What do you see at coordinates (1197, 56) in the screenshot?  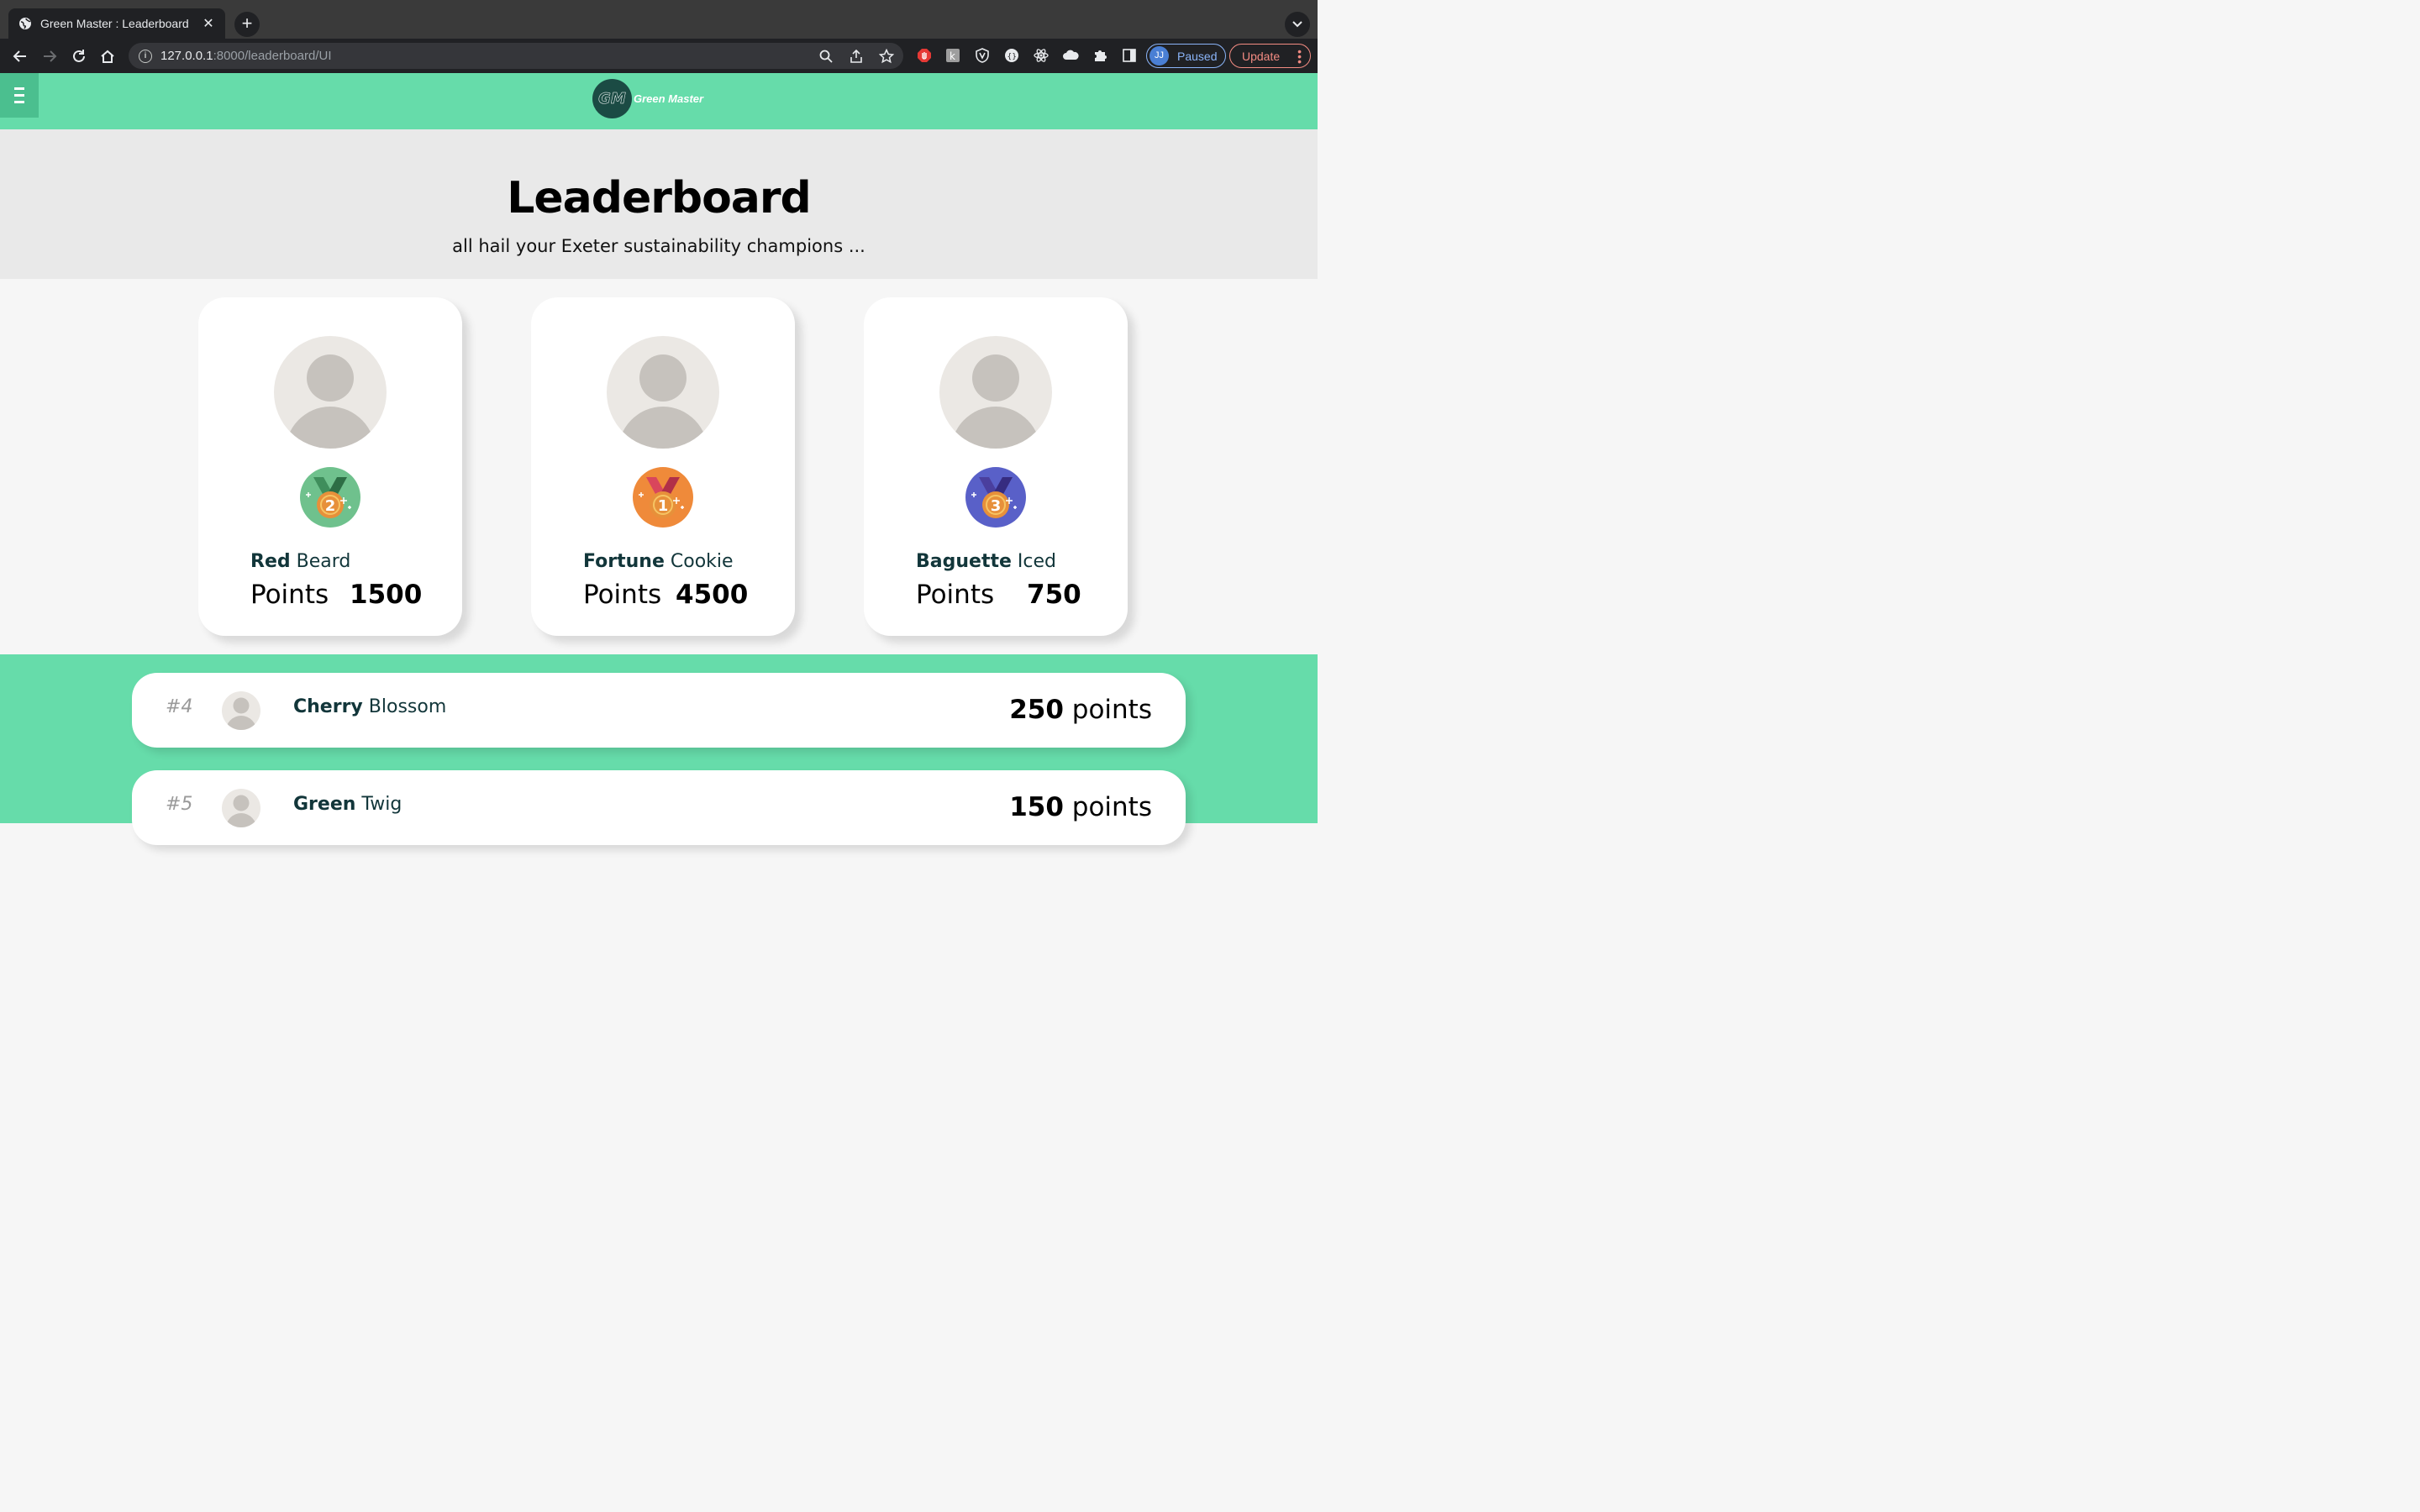 I see `profile-status: Paused` at bounding box center [1197, 56].